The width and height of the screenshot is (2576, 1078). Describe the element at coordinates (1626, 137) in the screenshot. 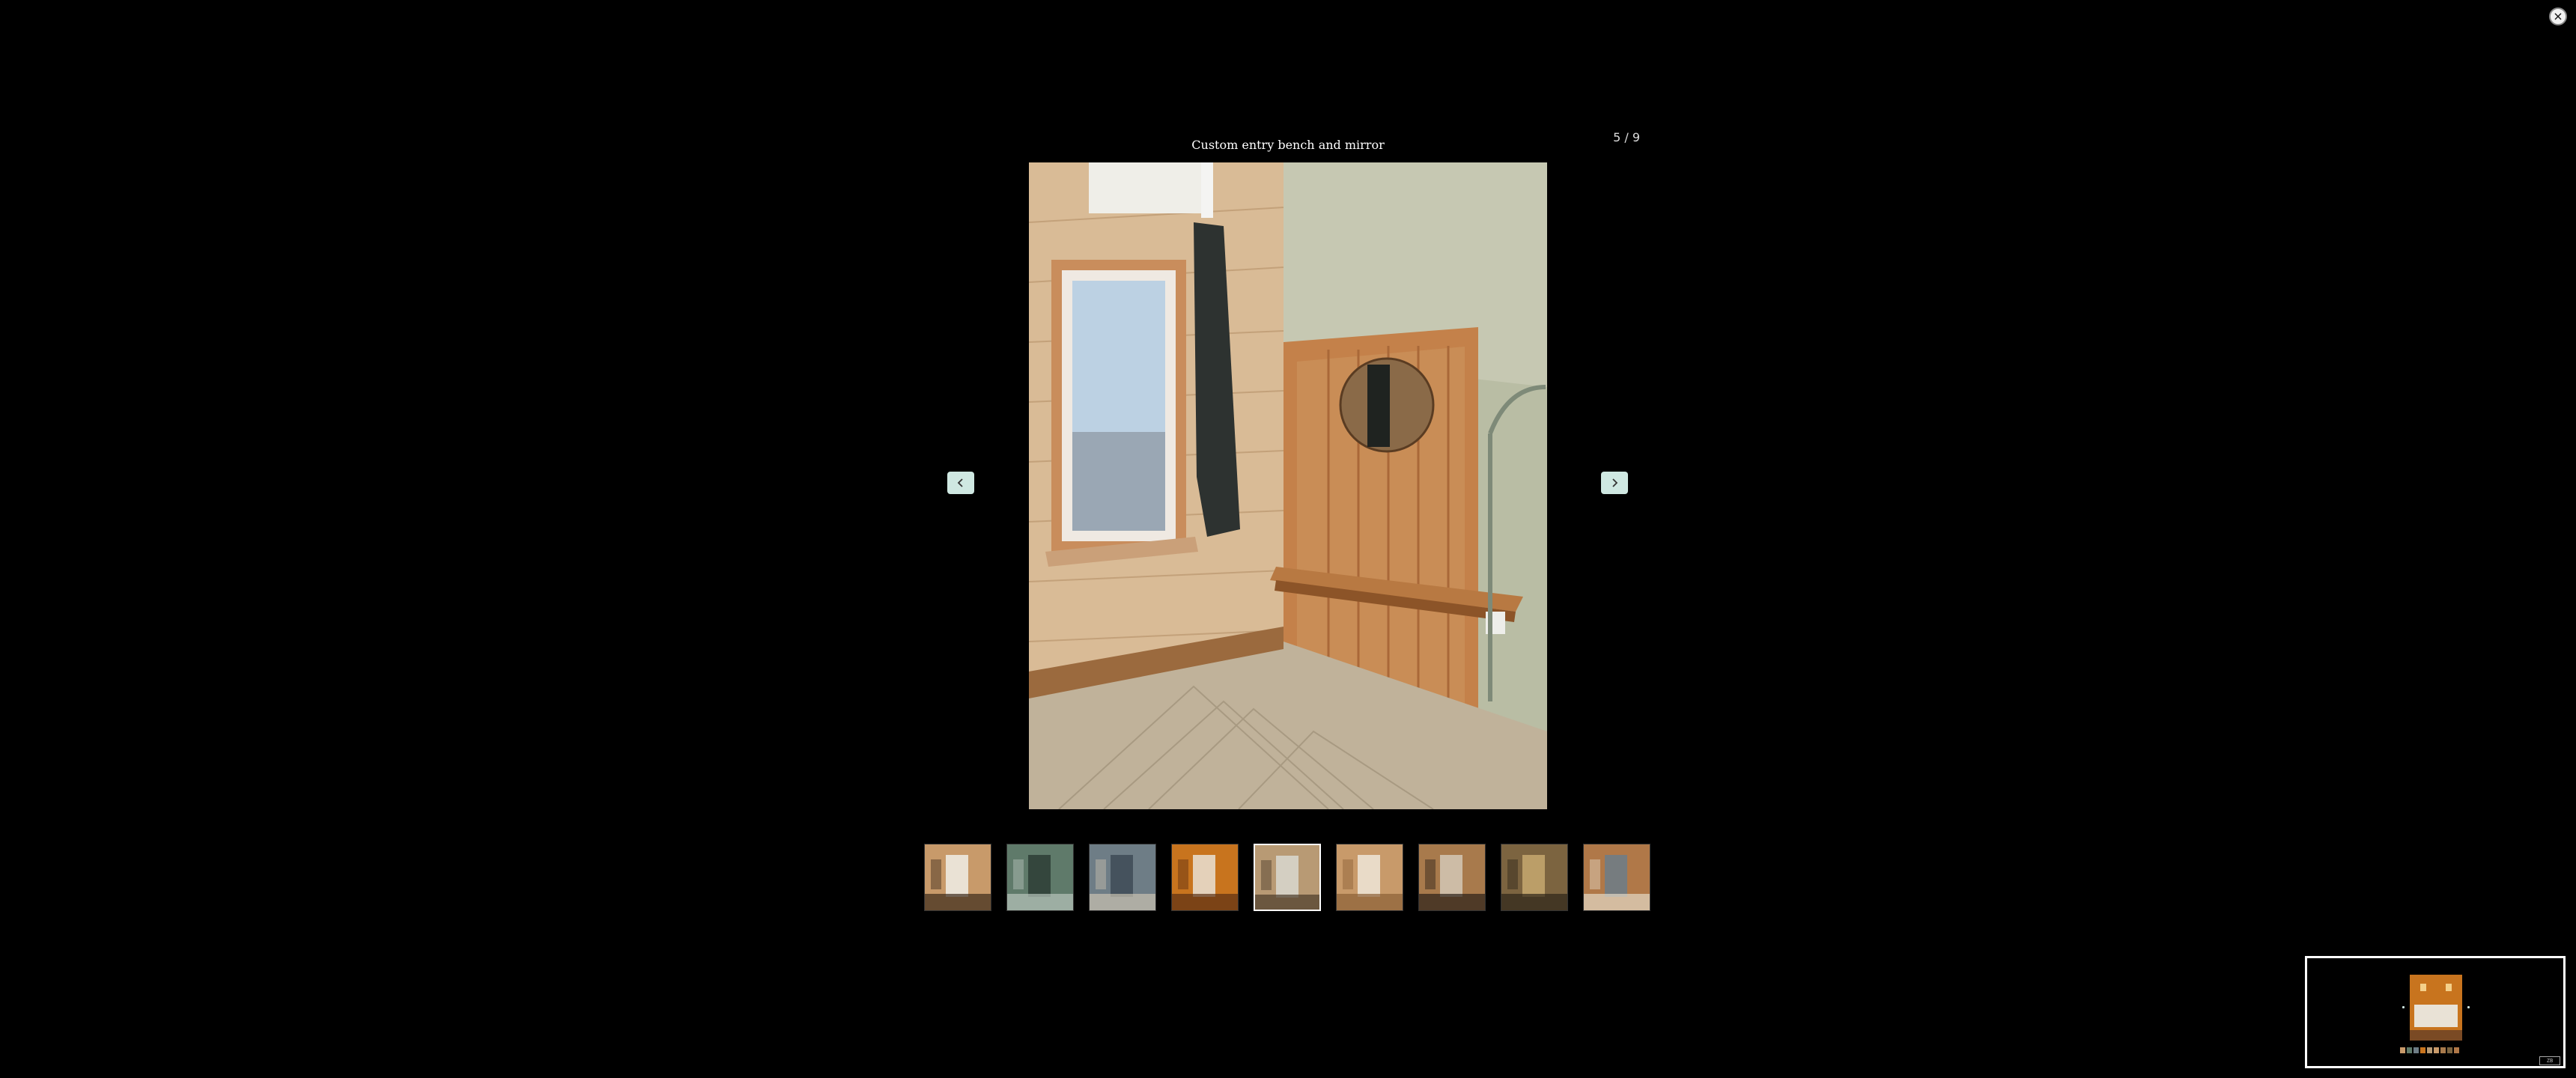

I see `image-counter: 5 / 9` at that location.